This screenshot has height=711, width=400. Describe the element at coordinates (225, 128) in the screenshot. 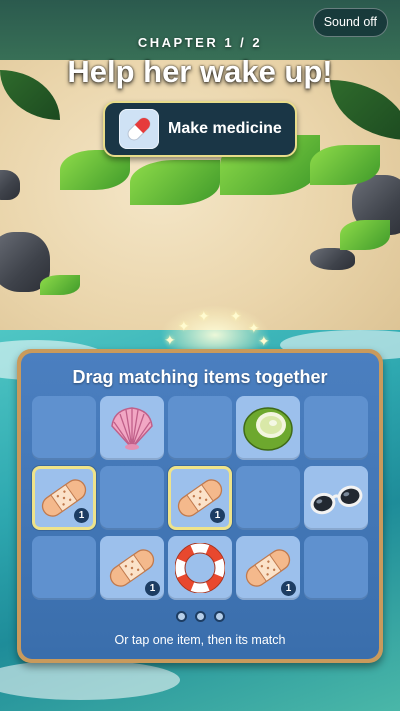

I see `goal-label: Make medicine` at that location.